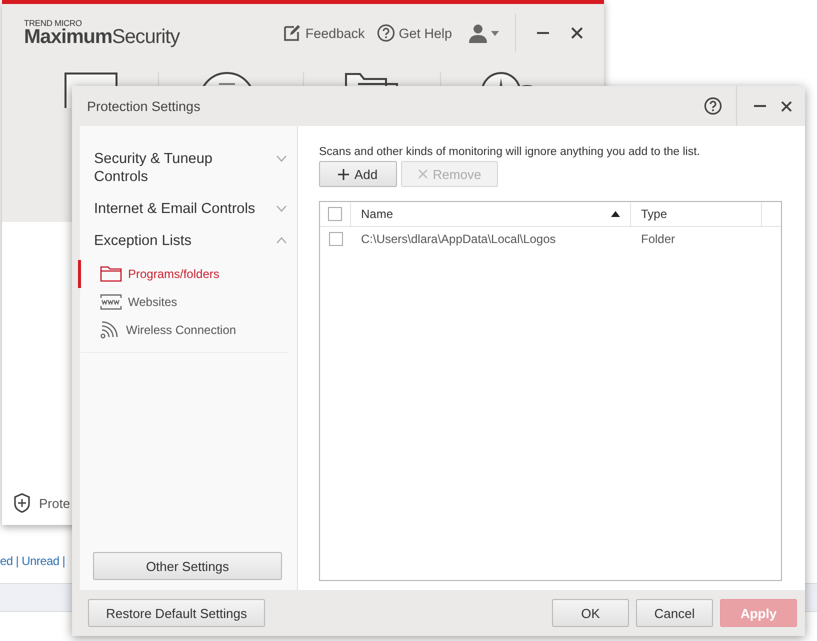 The width and height of the screenshot is (817, 641). What do you see at coordinates (187, 566) in the screenshot?
I see `other-settings-button: Other Settings` at bounding box center [187, 566].